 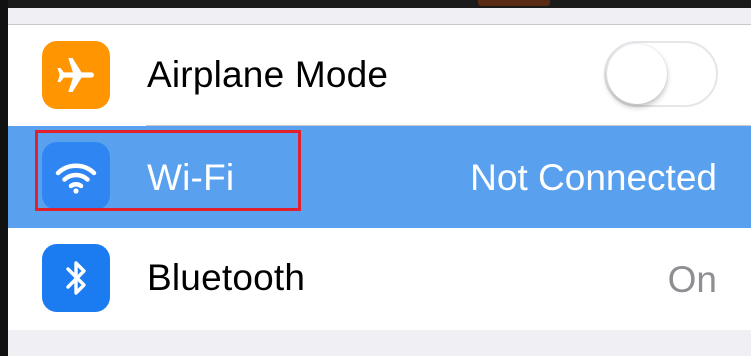 What do you see at coordinates (76, 278) in the screenshot?
I see `bluetooth-icon` at bounding box center [76, 278].